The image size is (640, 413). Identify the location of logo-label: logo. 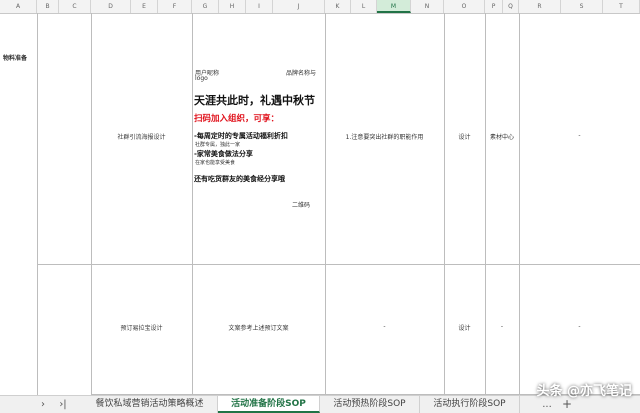
(201, 78).